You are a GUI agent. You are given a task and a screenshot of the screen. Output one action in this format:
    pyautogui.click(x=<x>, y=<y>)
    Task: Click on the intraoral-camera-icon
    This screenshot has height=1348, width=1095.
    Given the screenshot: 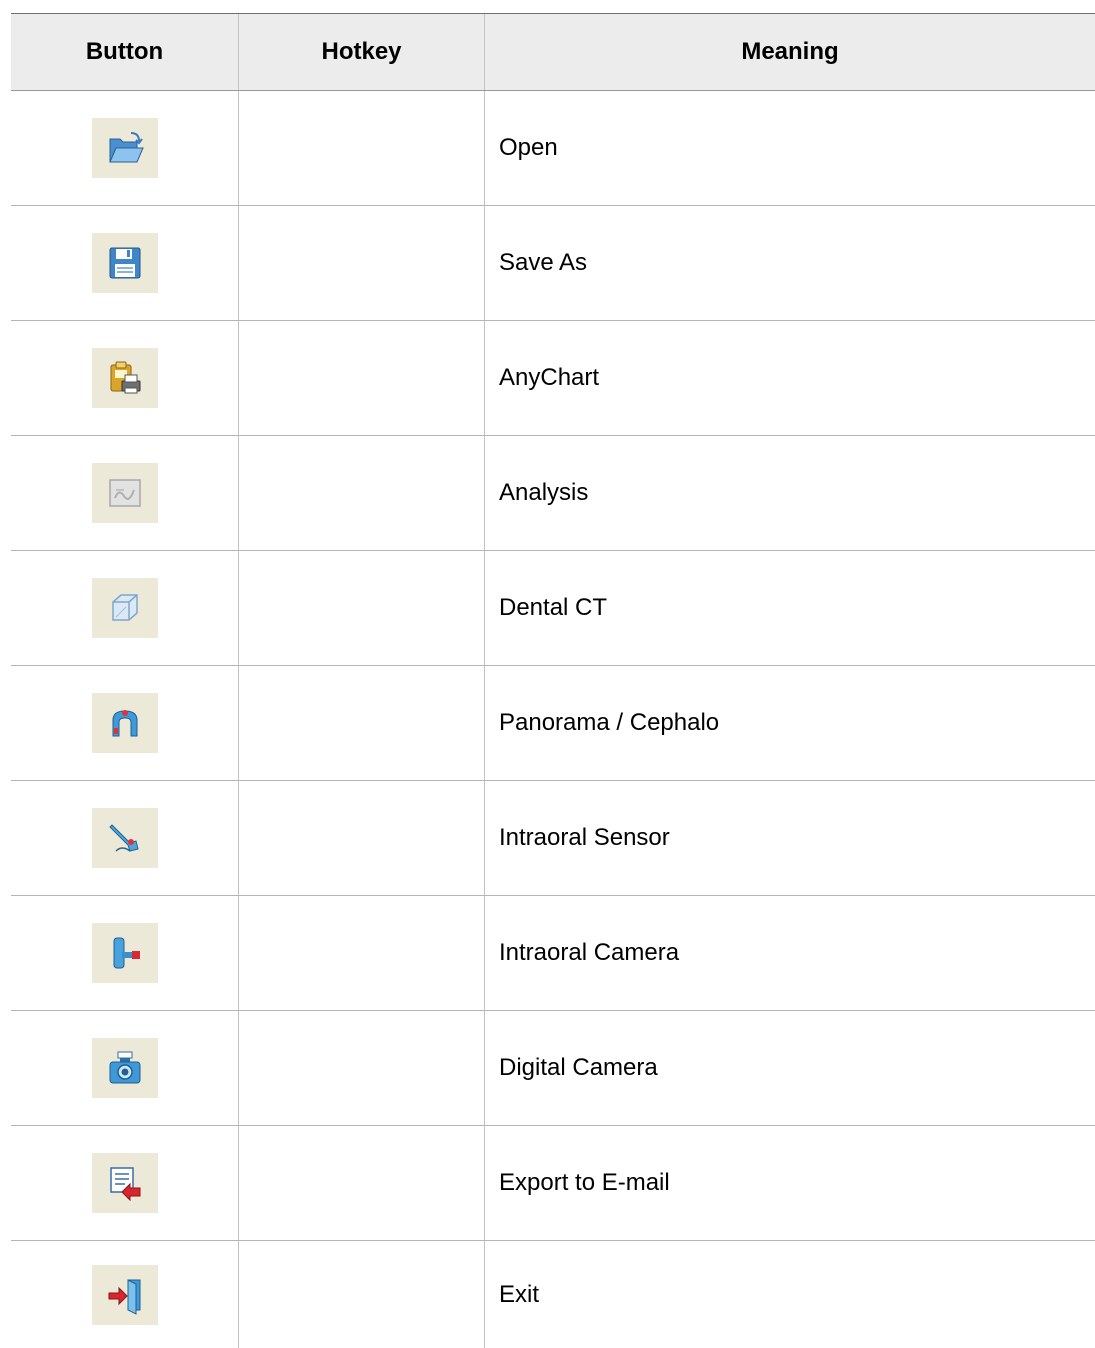 What is the action you would take?
    pyautogui.click(x=124, y=953)
    